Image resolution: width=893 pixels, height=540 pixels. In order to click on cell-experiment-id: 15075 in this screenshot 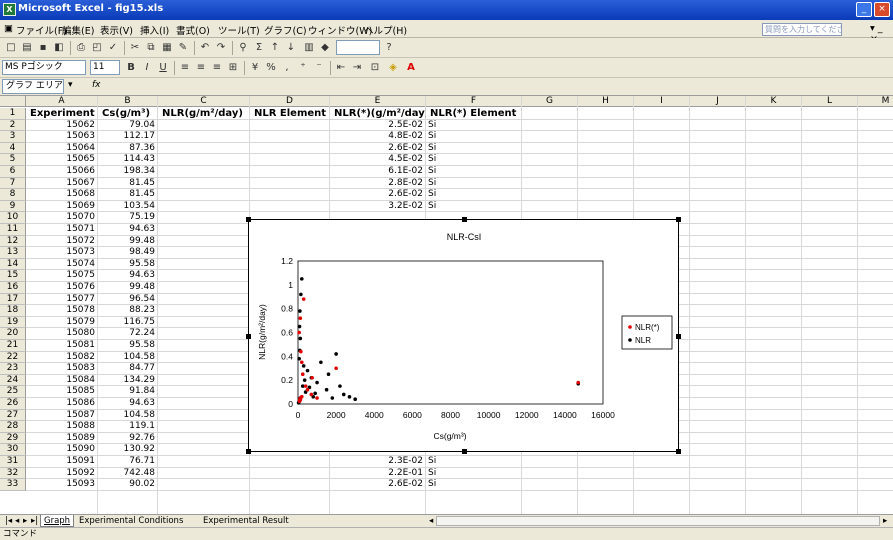, I will do `click(62, 275)`.